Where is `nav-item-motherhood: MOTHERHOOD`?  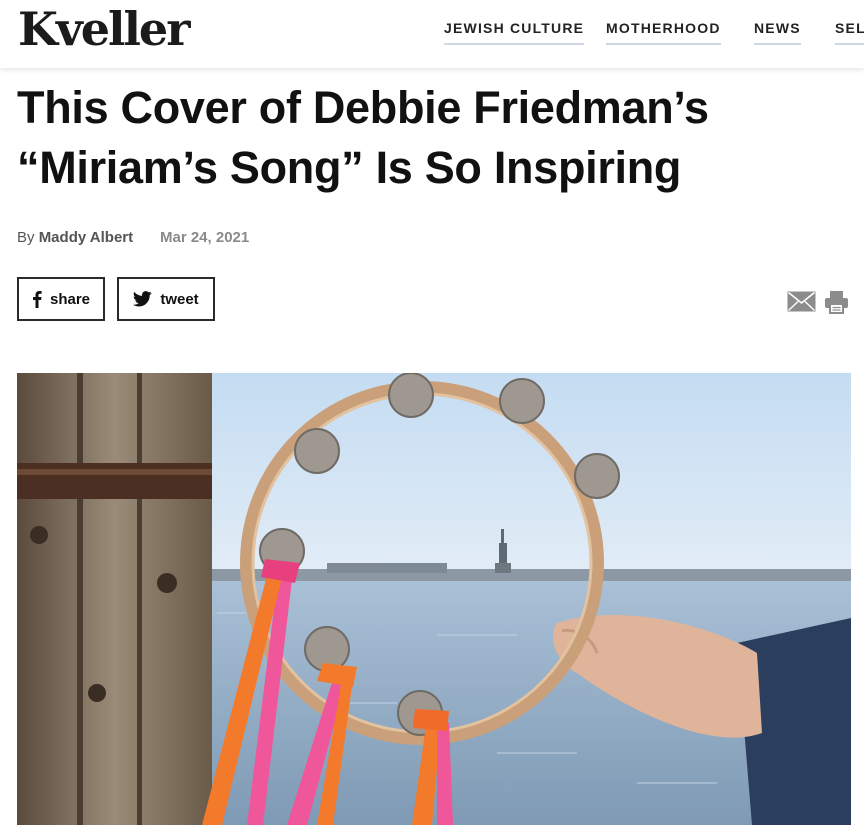 nav-item-motherhood: MOTHERHOOD is located at coordinates (663, 32).